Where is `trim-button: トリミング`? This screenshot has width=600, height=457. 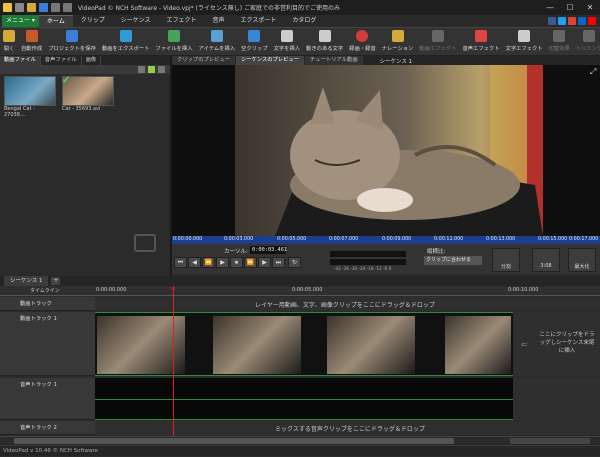
trim-button: トリミング is located at coordinates (586, 42).